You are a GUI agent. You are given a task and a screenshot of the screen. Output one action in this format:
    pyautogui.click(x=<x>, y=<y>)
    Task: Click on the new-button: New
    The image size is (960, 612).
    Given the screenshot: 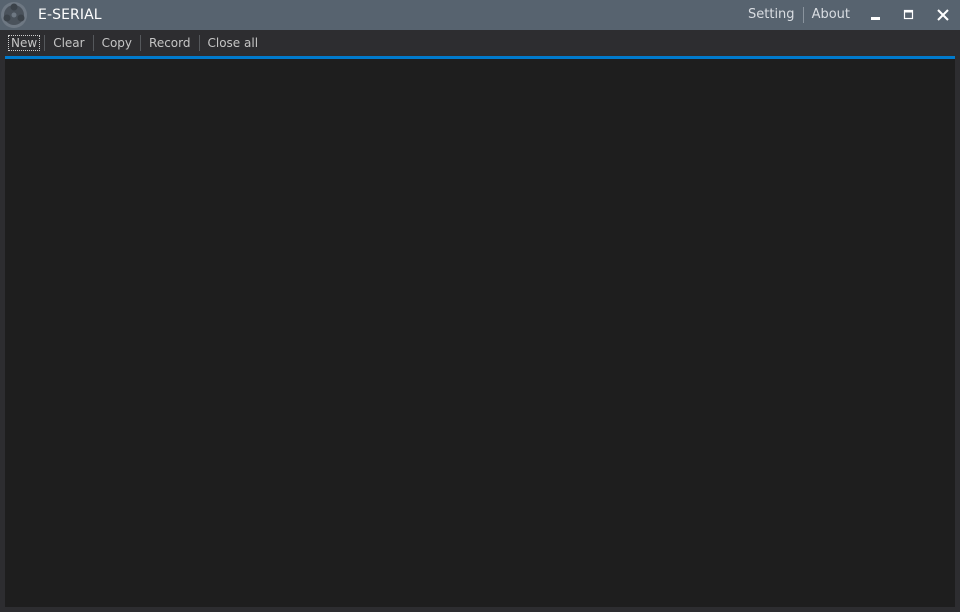 What is the action you would take?
    pyautogui.click(x=24, y=43)
    